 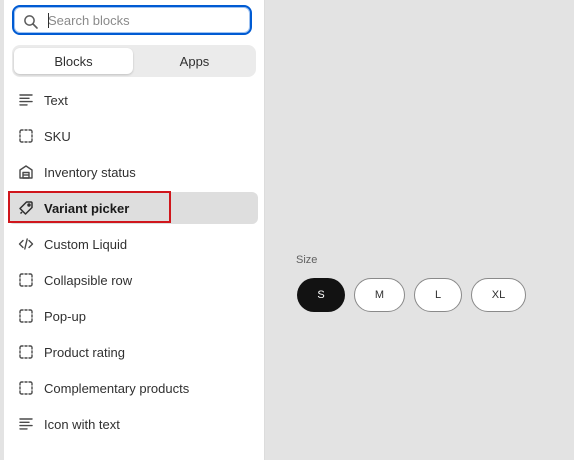 What do you see at coordinates (134, 280) in the screenshot?
I see `block-item-collapsible-row: Collapsible row` at bounding box center [134, 280].